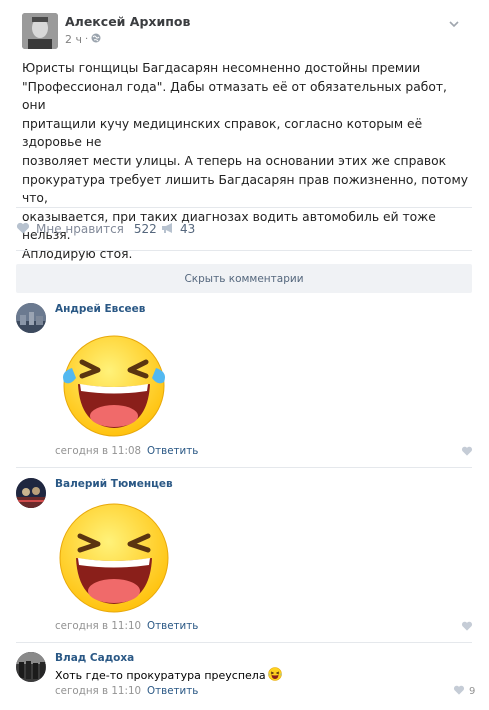  What do you see at coordinates (472, 691) in the screenshot?
I see `comment-like-count: 9` at bounding box center [472, 691].